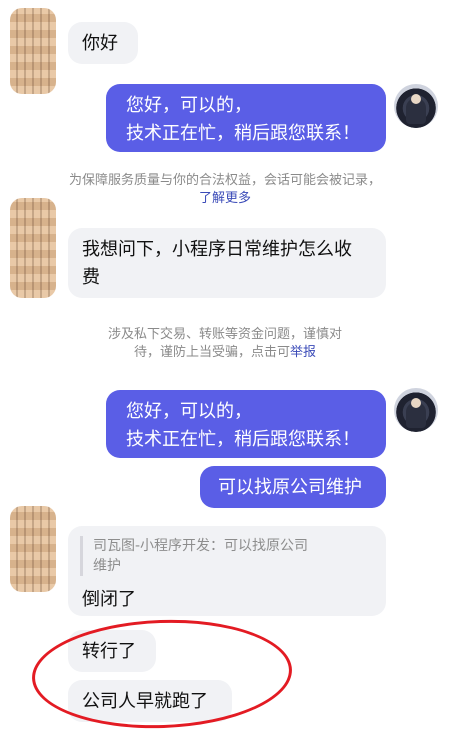 The image size is (450, 733). I want to click on notice-text: 待，谨防上当受骗，点击可, so click(211, 352).